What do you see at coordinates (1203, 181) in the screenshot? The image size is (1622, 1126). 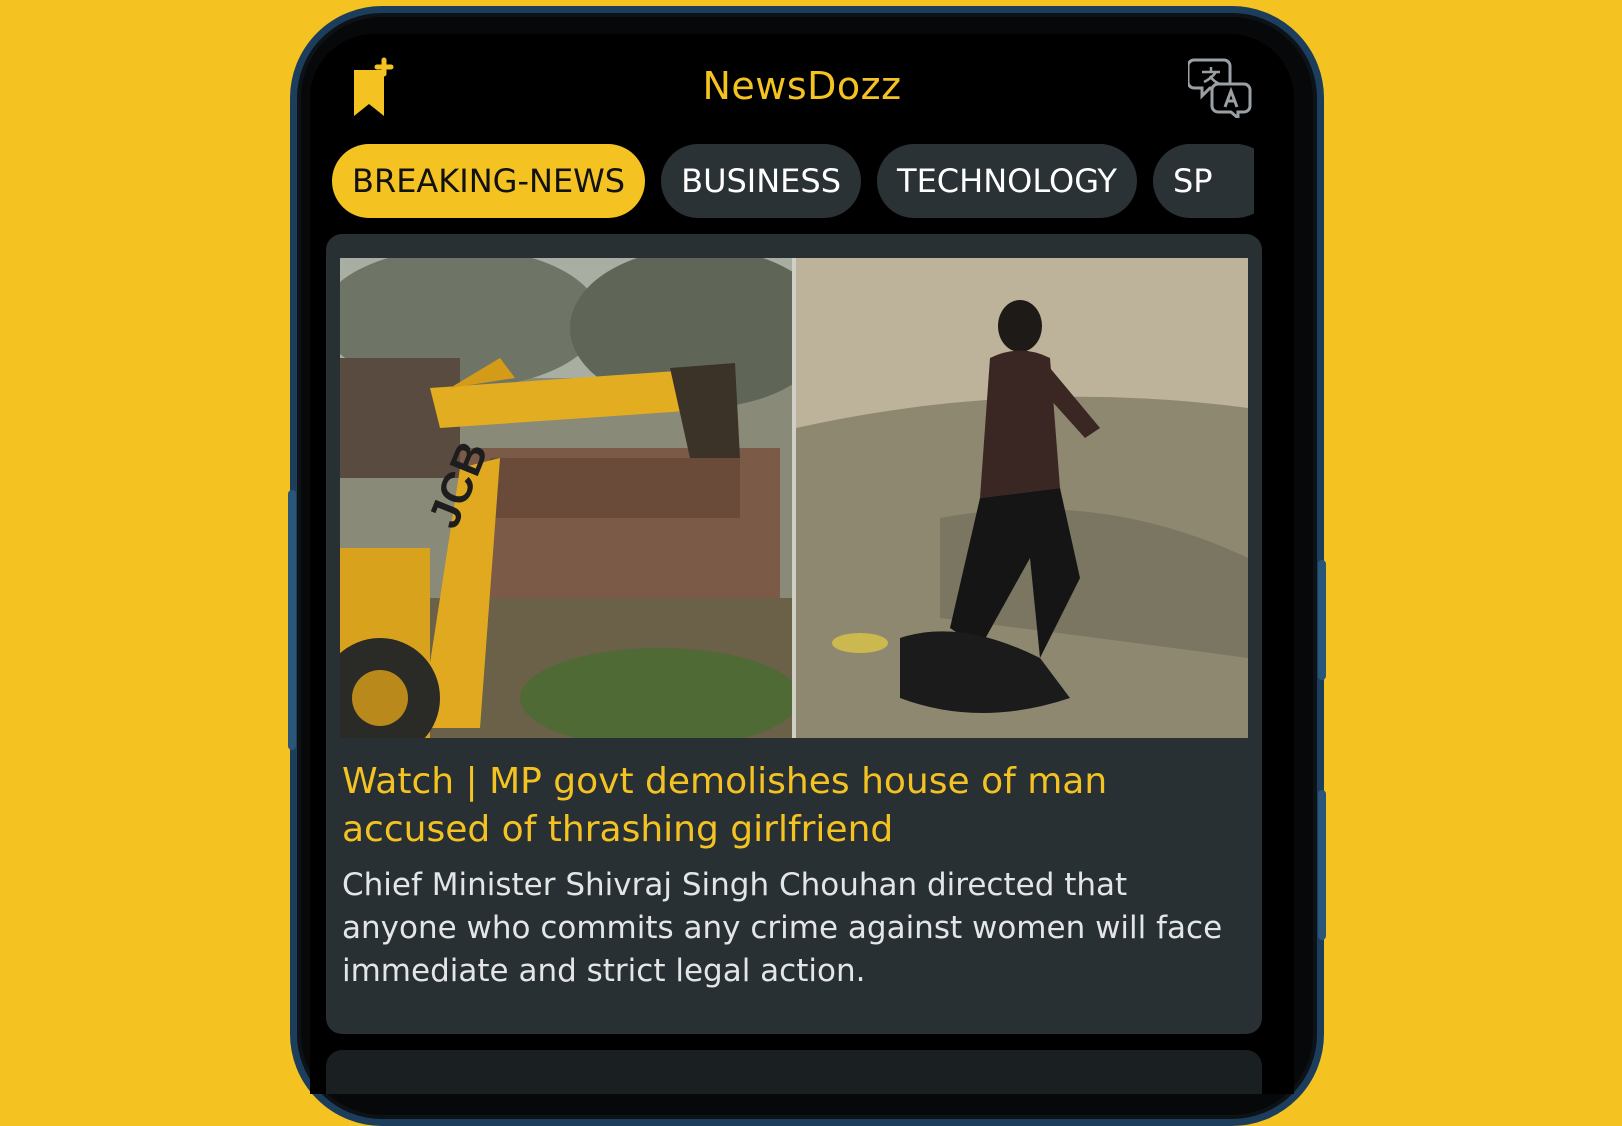 I see `tab-sports: SP` at bounding box center [1203, 181].